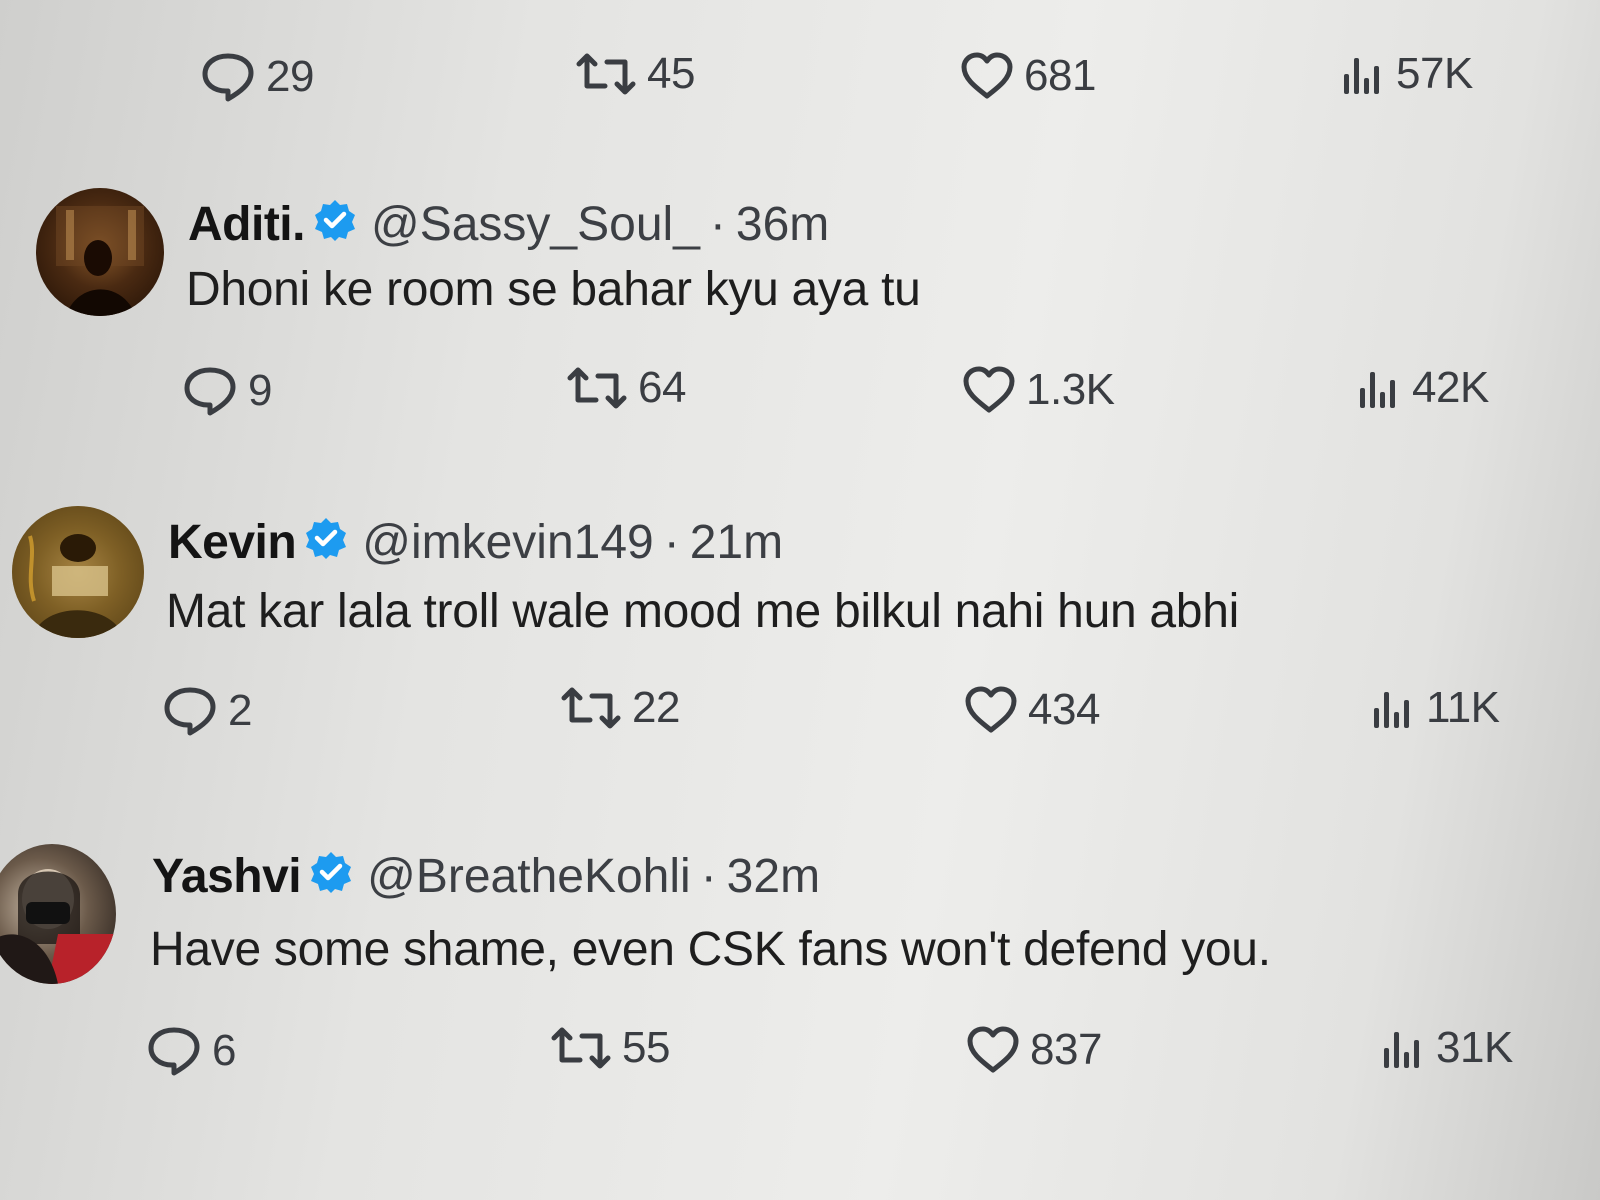 Image resolution: width=1600 pixels, height=1200 pixels. I want to click on reply-count: 6, so click(224, 1050).